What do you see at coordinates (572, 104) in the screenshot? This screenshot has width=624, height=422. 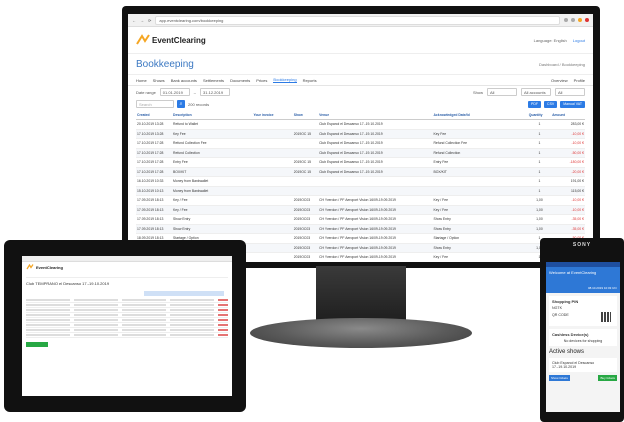 I see `manual-vat-button: Manual VAT` at bounding box center [572, 104].